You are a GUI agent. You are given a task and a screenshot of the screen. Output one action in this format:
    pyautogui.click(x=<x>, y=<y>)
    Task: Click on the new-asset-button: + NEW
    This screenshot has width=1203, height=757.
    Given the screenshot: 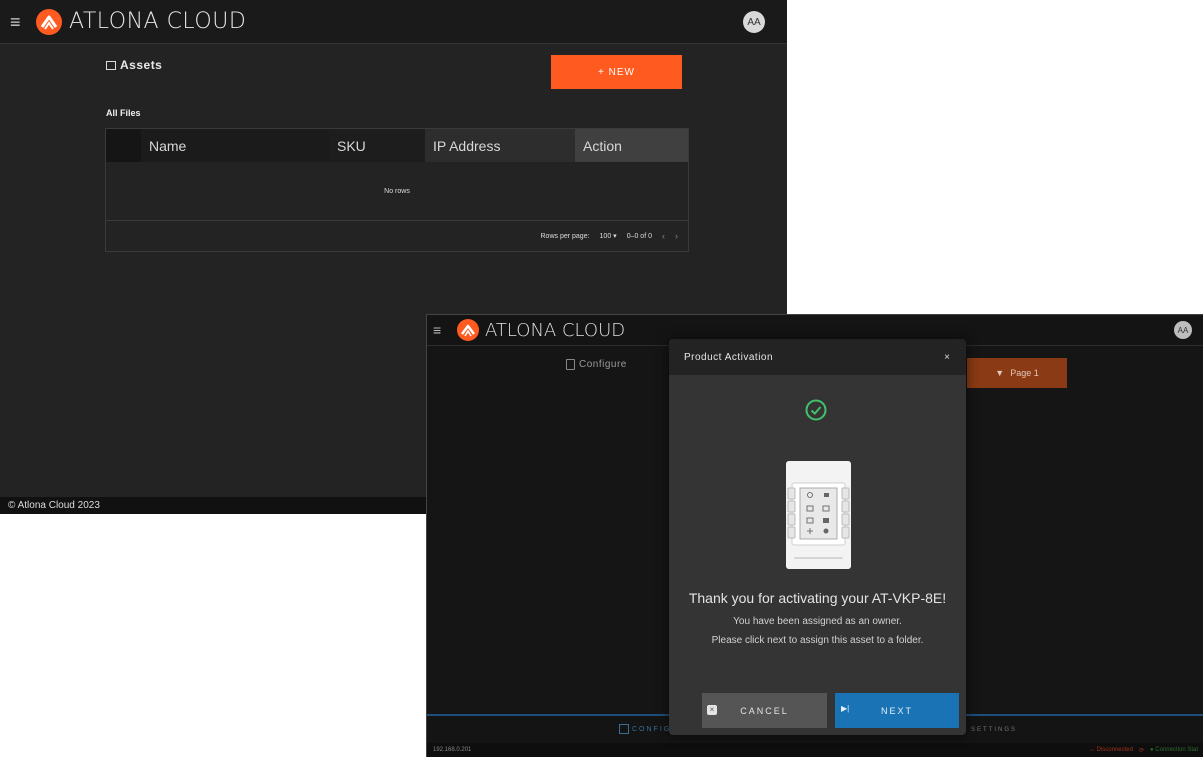 What is the action you would take?
    pyautogui.click(x=616, y=72)
    